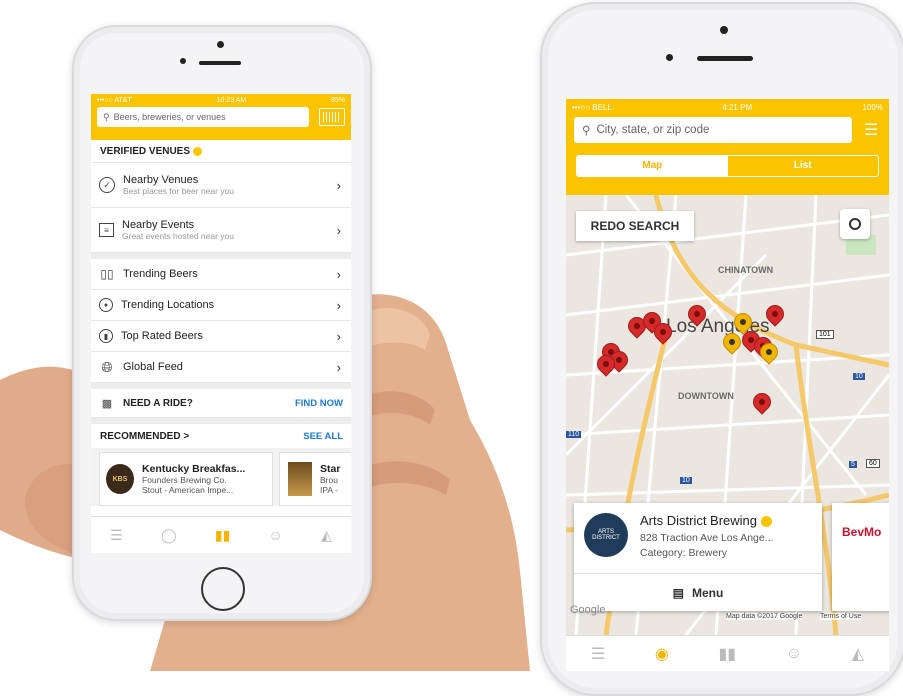 The image size is (903, 696). Describe the element at coordinates (853, 464) in the screenshot. I see `highway-shield-5: 5` at that location.